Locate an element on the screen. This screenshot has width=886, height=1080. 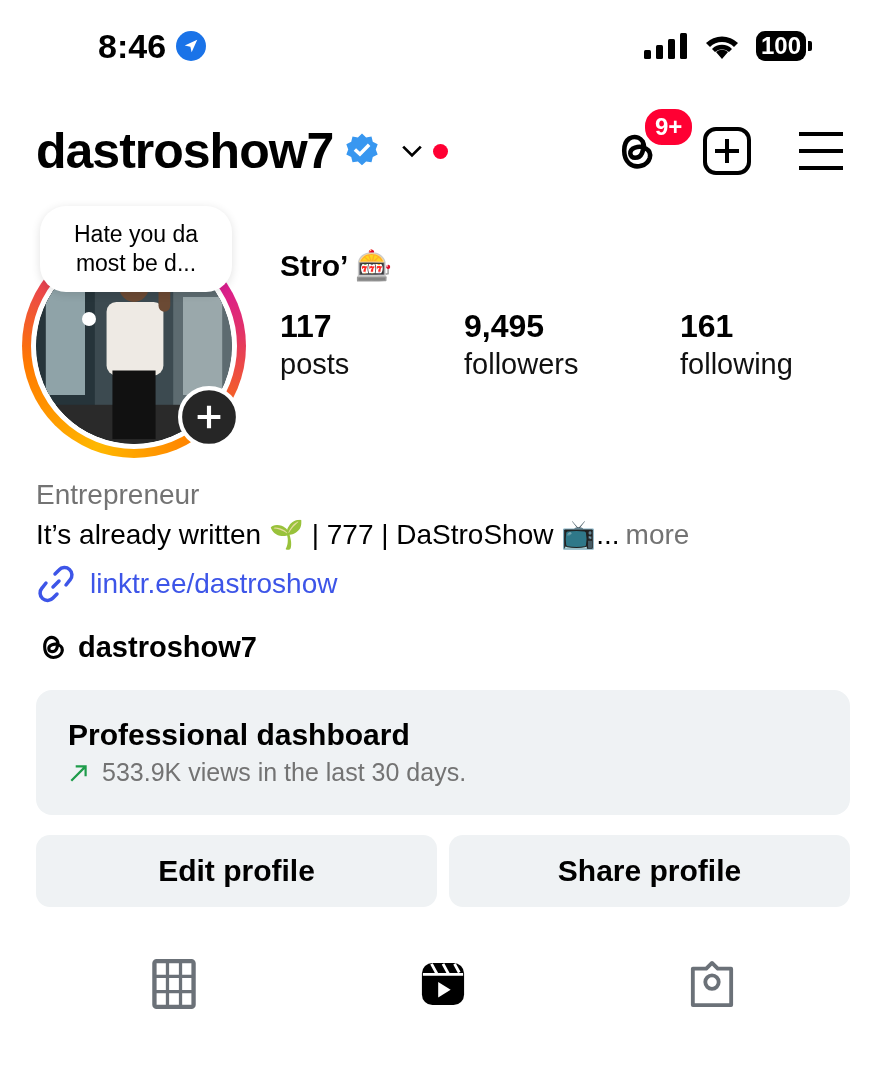
clock-time: 8:46 is located at coordinates (132, 46).